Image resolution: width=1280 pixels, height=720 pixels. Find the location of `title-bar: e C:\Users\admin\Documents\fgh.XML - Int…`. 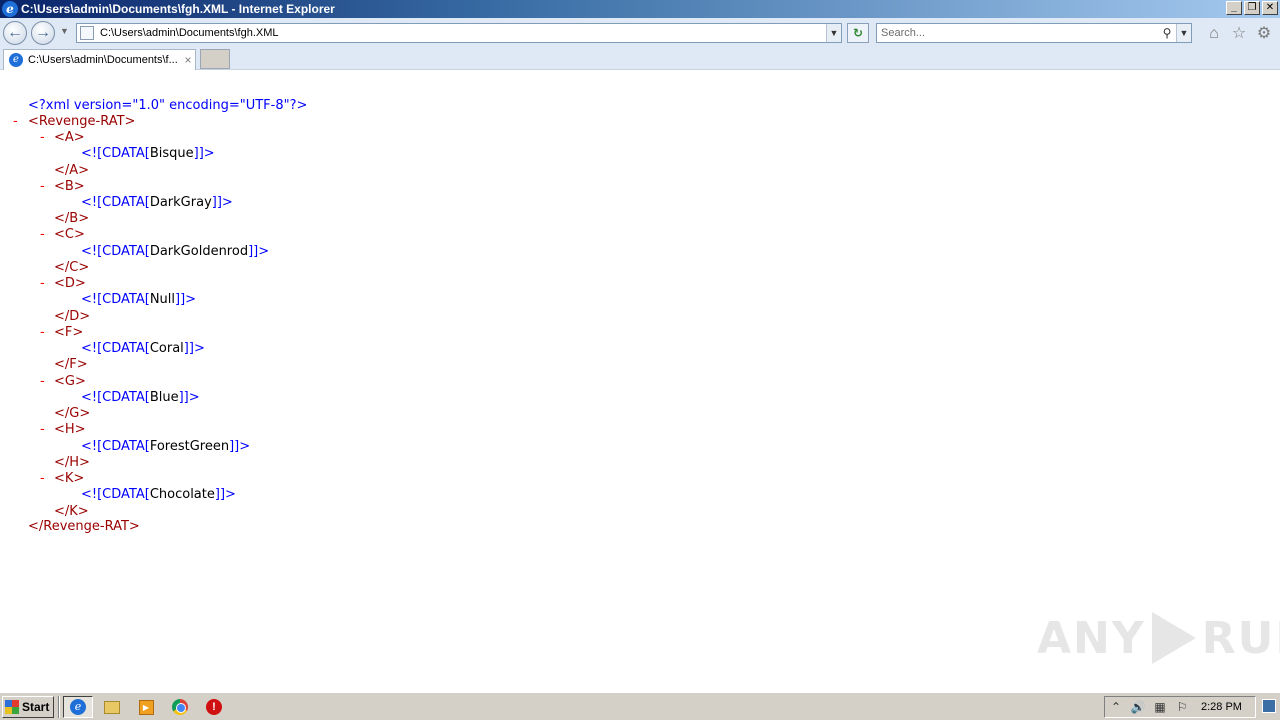

title-bar: e C:\Users\admin\Documents\fgh.XML - Int… is located at coordinates (640, 9).